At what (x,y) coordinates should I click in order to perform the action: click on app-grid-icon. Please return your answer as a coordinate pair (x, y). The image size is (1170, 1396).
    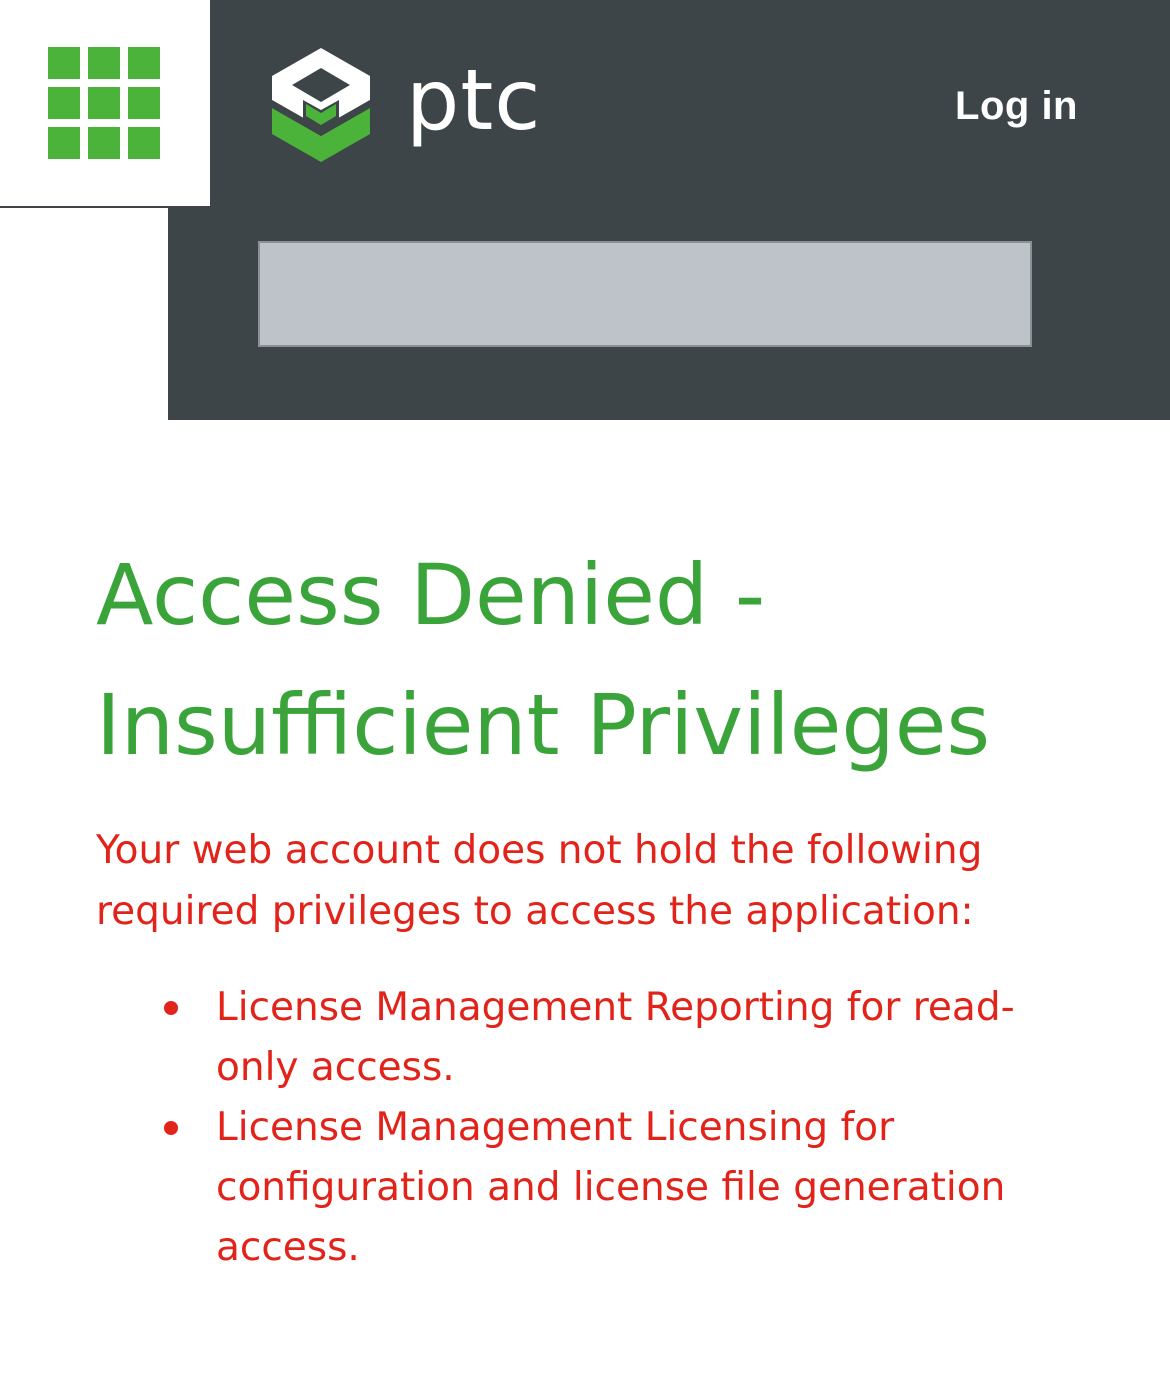
    Looking at the image, I should click on (104, 103).